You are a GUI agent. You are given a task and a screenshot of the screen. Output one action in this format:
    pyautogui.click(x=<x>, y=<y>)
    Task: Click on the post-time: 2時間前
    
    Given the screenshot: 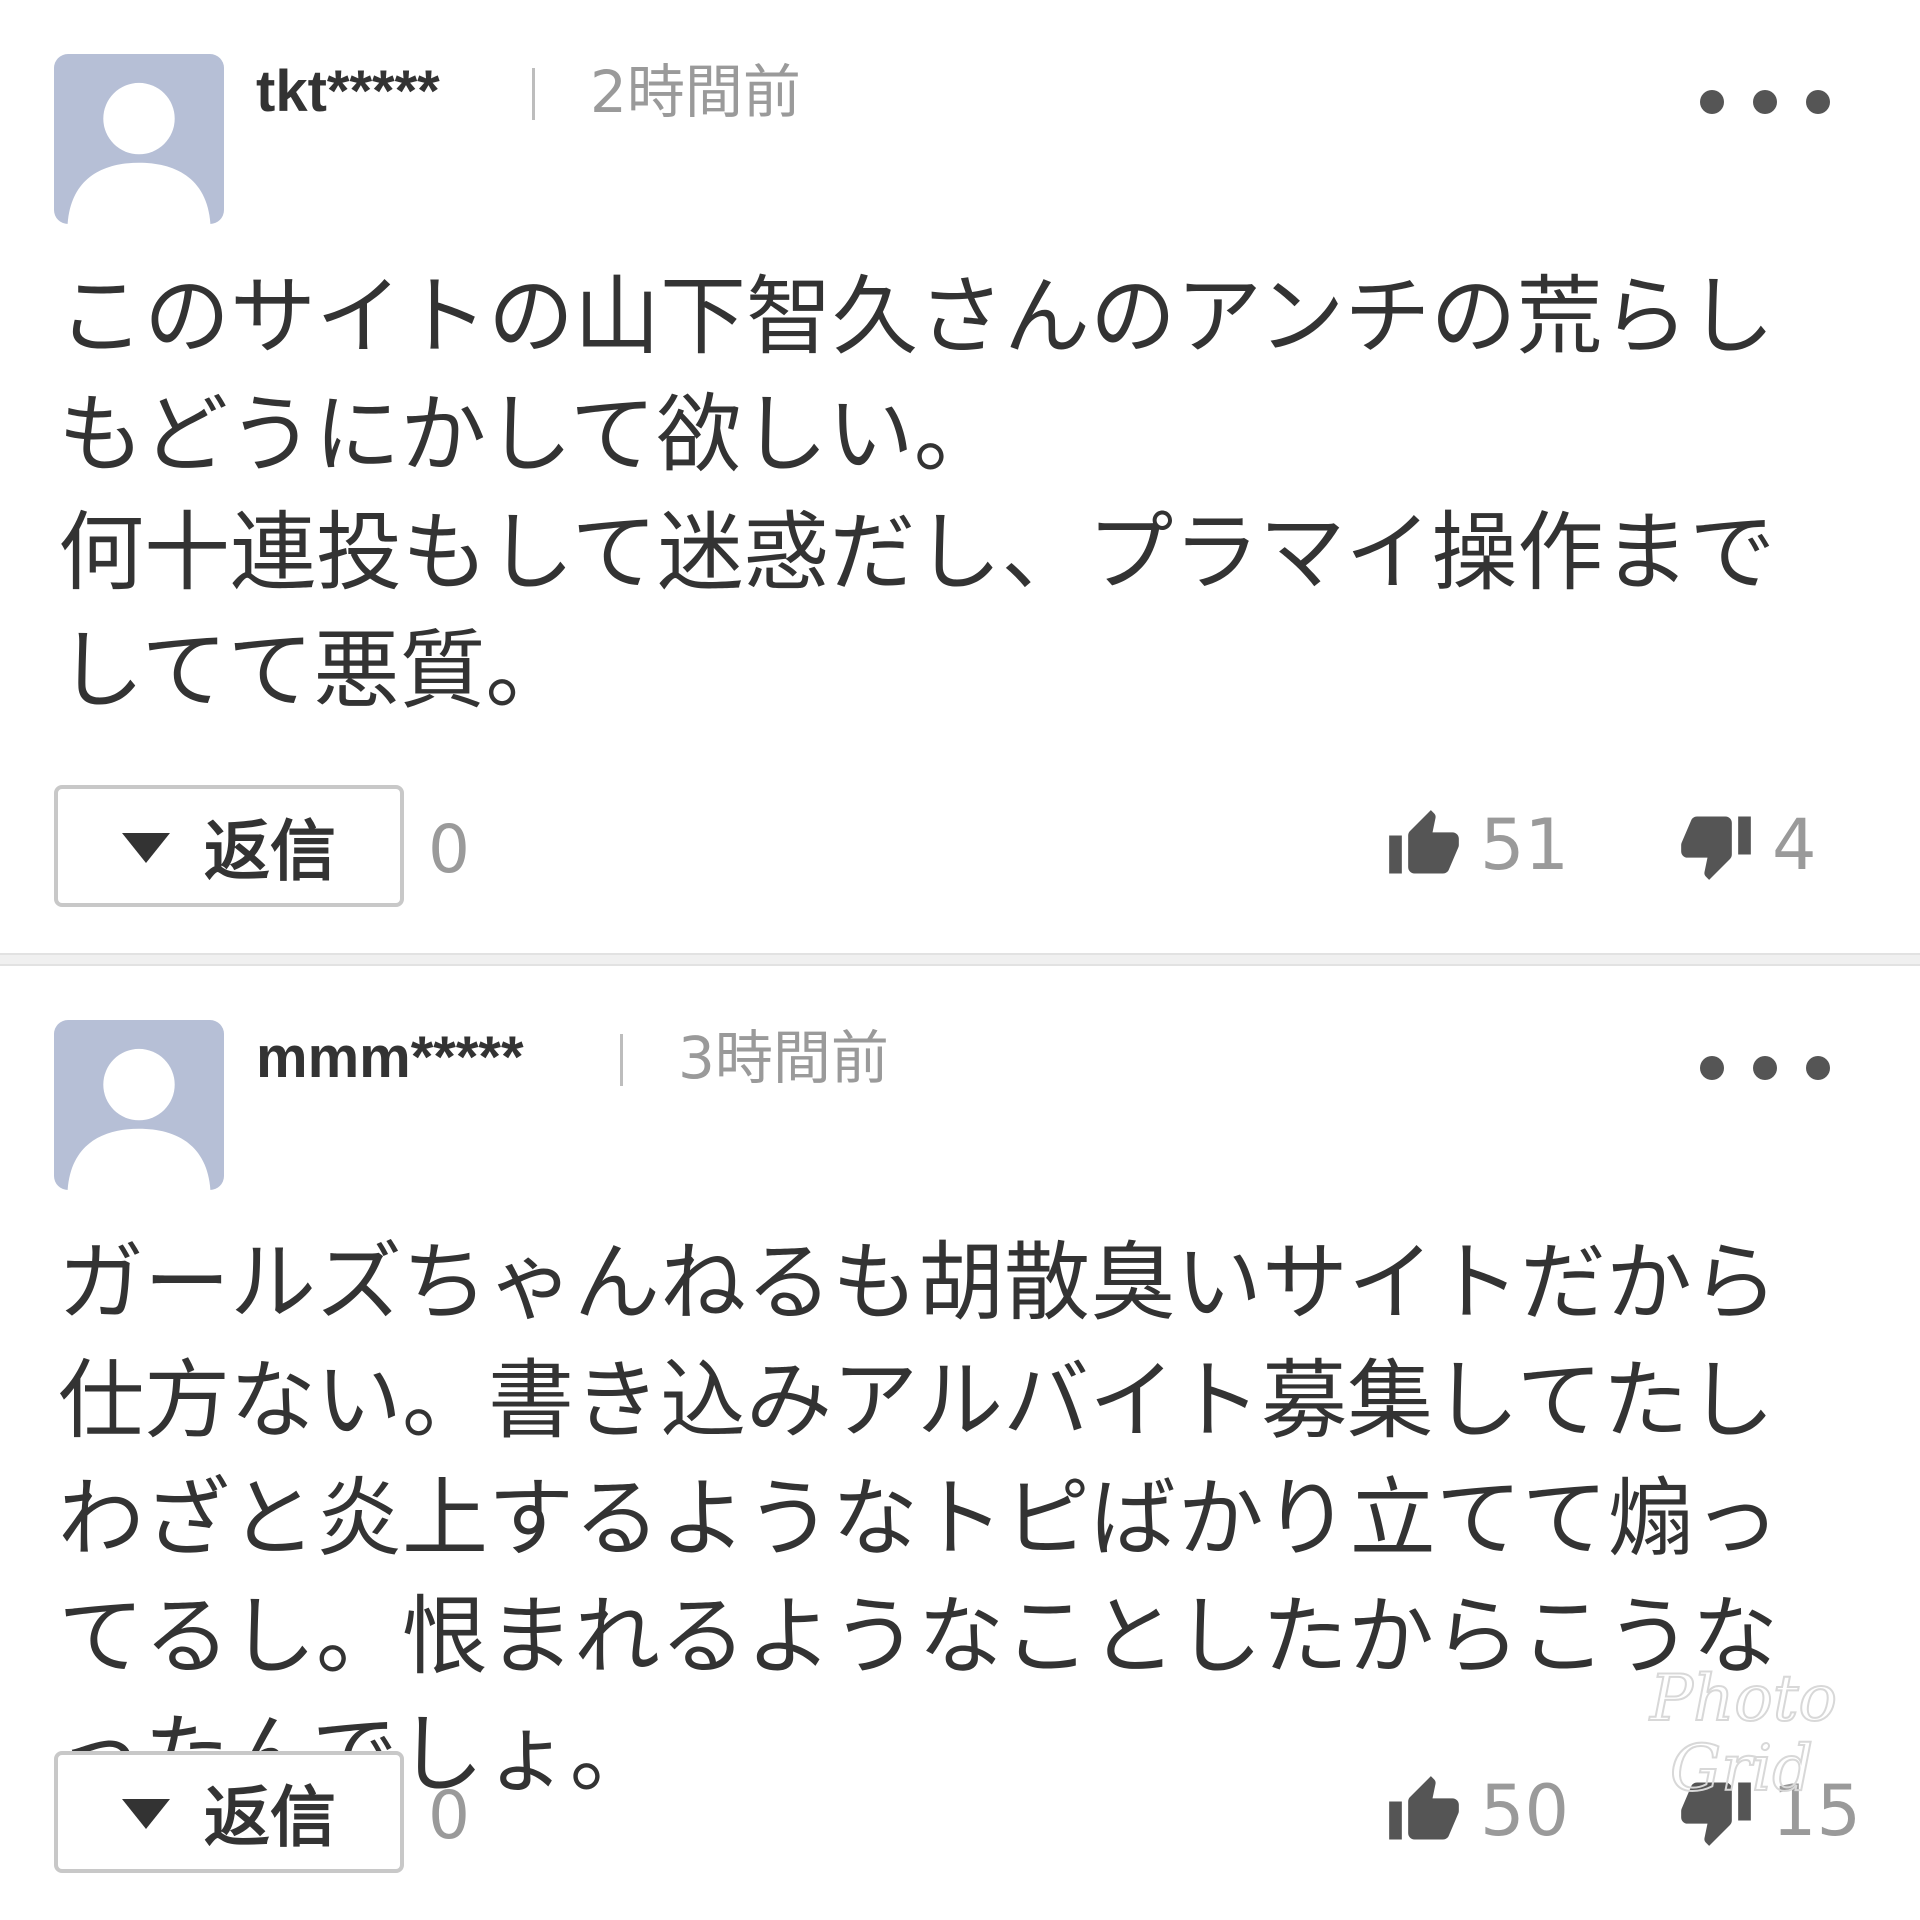 What is the action you would take?
    pyautogui.click(x=695, y=92)
    